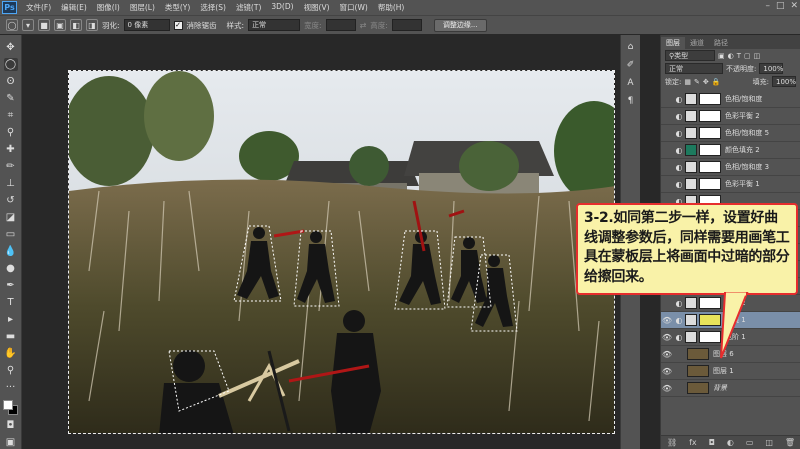  Describe the element at coordinates (631, 101) in the screenshot. I see `paragraph-icon: ¶` at that location.